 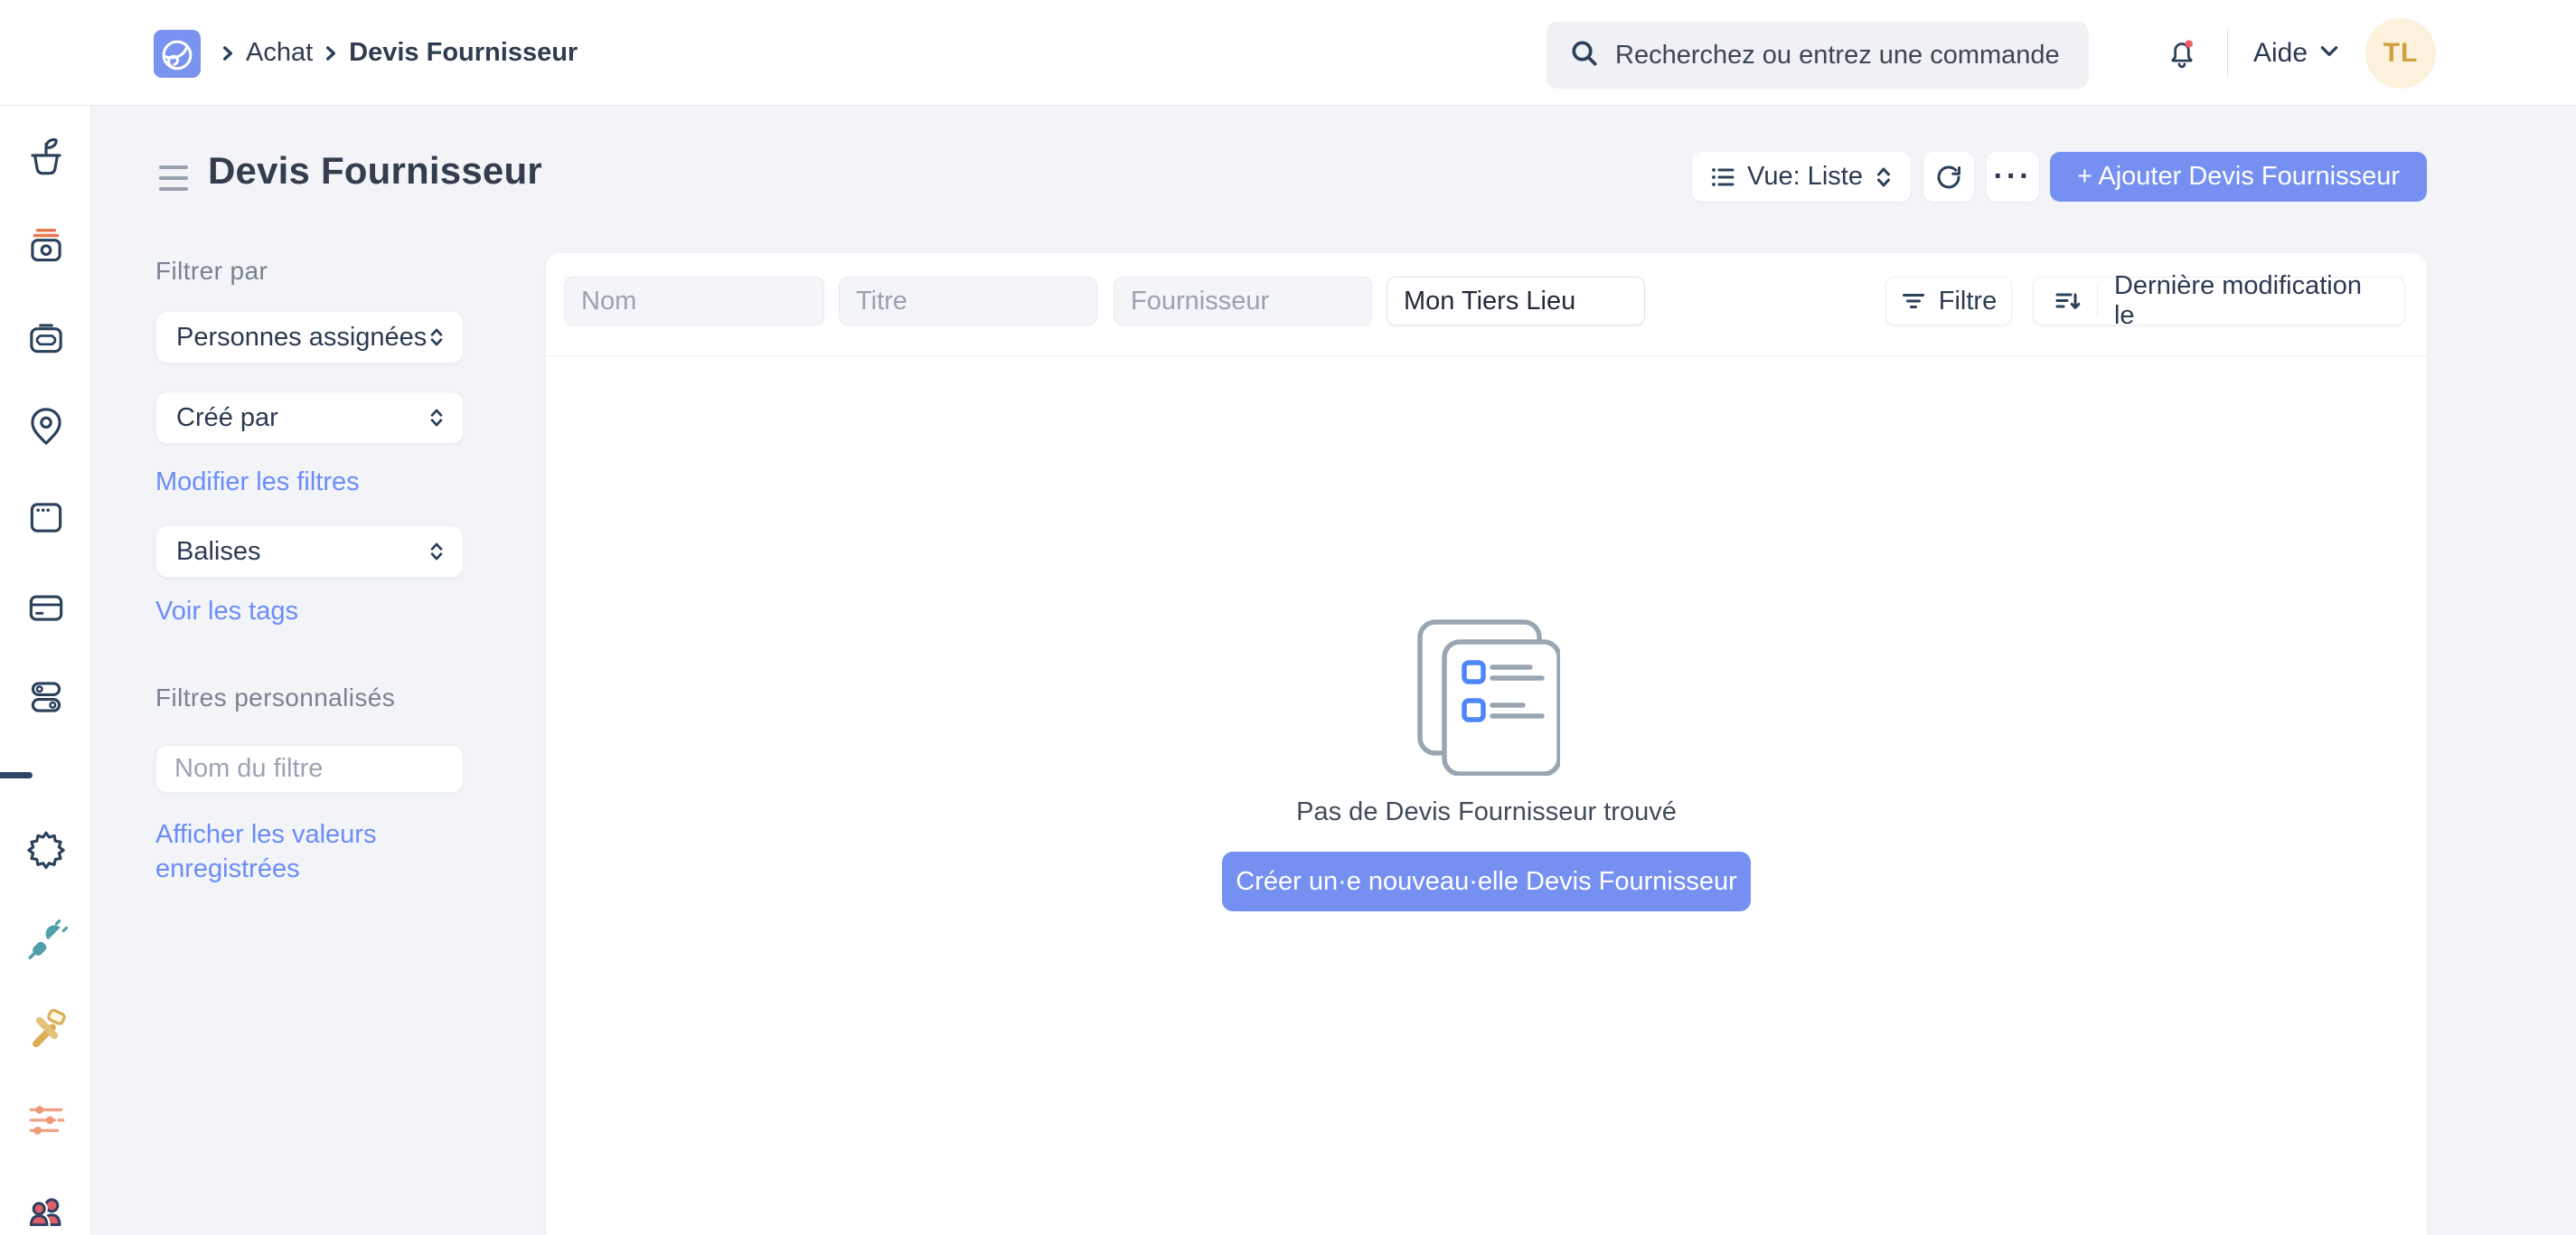 I want to click on breadcrumb-item-achat: Achat, so click(x=279, y=53).